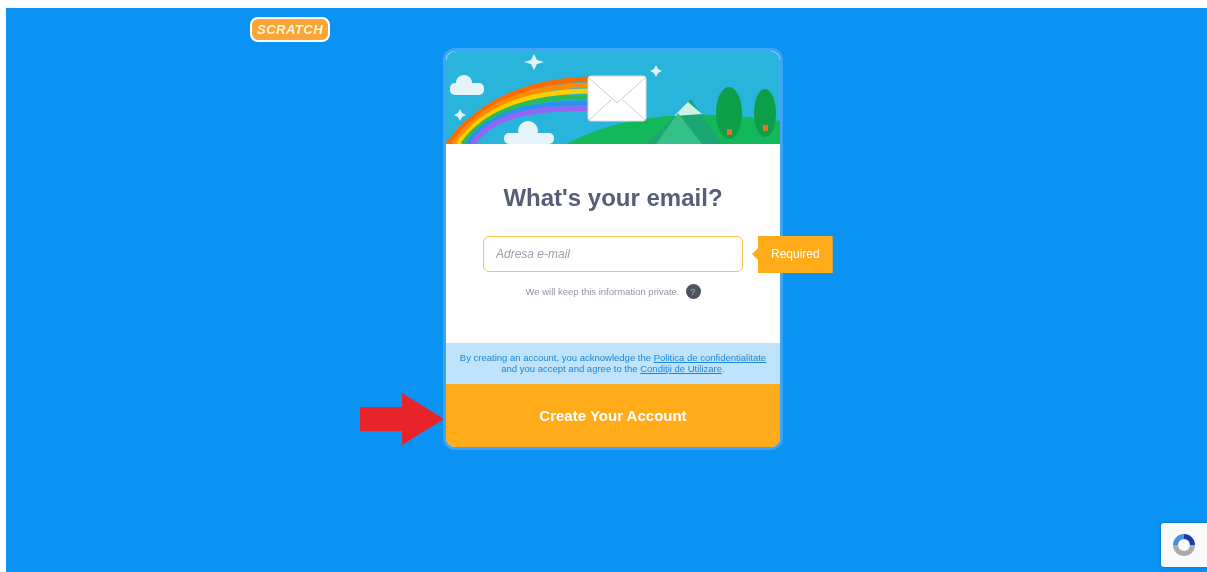  Describe the element at coordinates (792, 254) in the screenshot. I see `required-tooltip: Required` at that location.